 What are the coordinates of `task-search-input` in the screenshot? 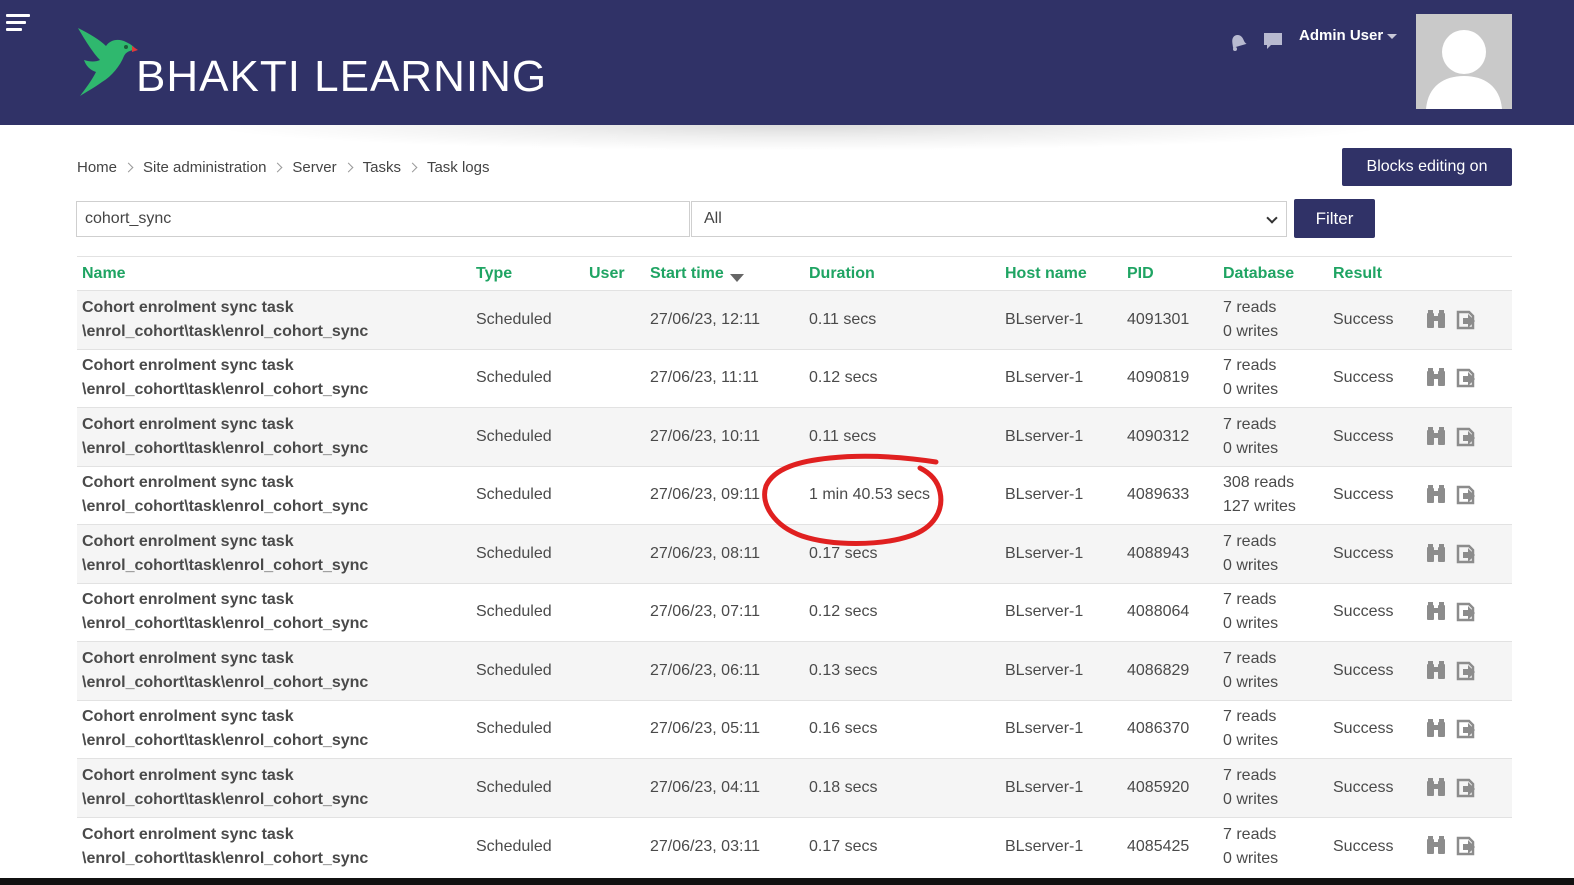 It's located at (383, 219).